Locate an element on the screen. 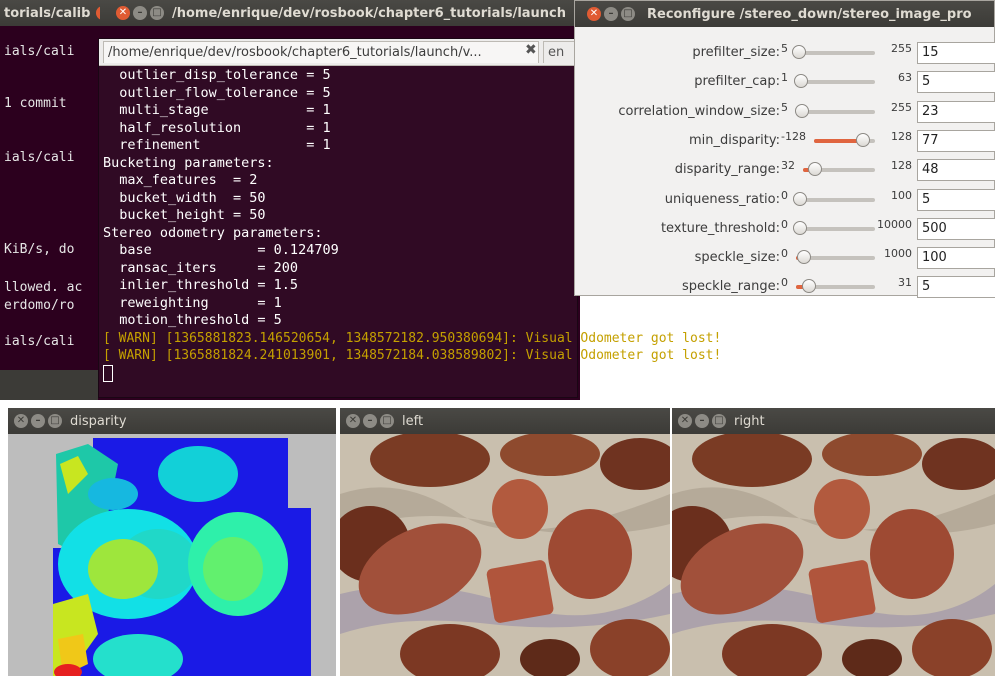  param-value-field: 500 is located at coordinates (956, 228).